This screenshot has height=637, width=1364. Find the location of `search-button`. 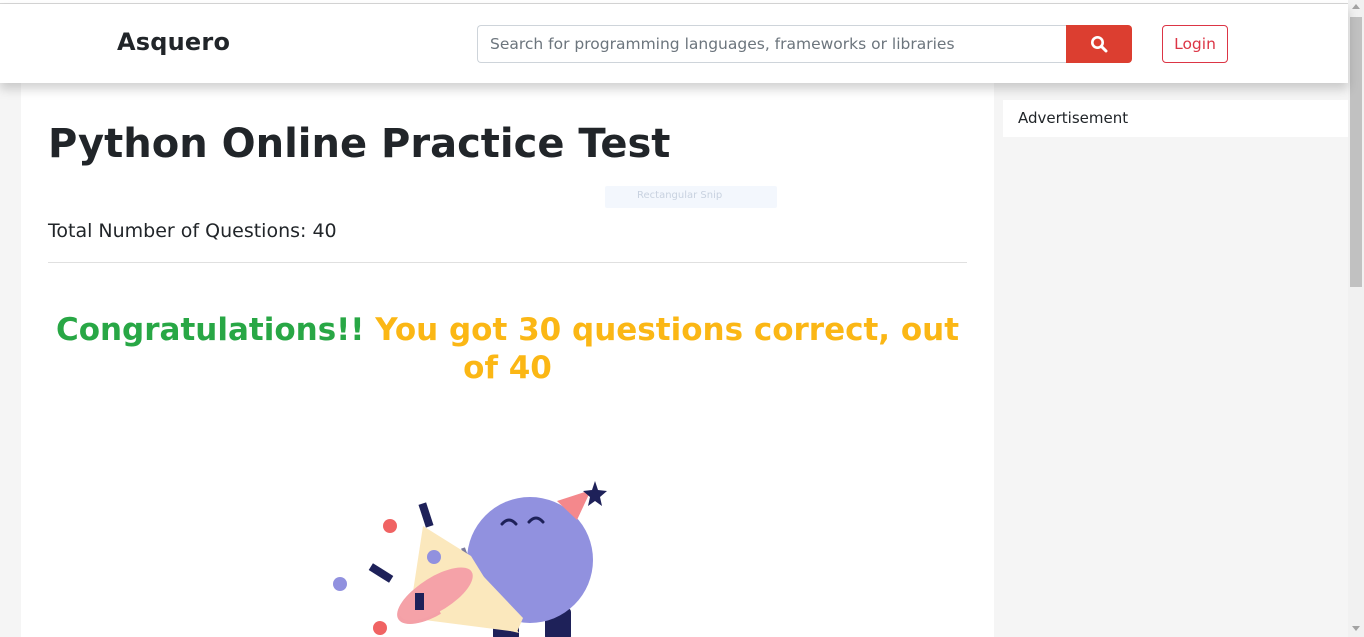

search-button is located at coordinates (1099, 44).